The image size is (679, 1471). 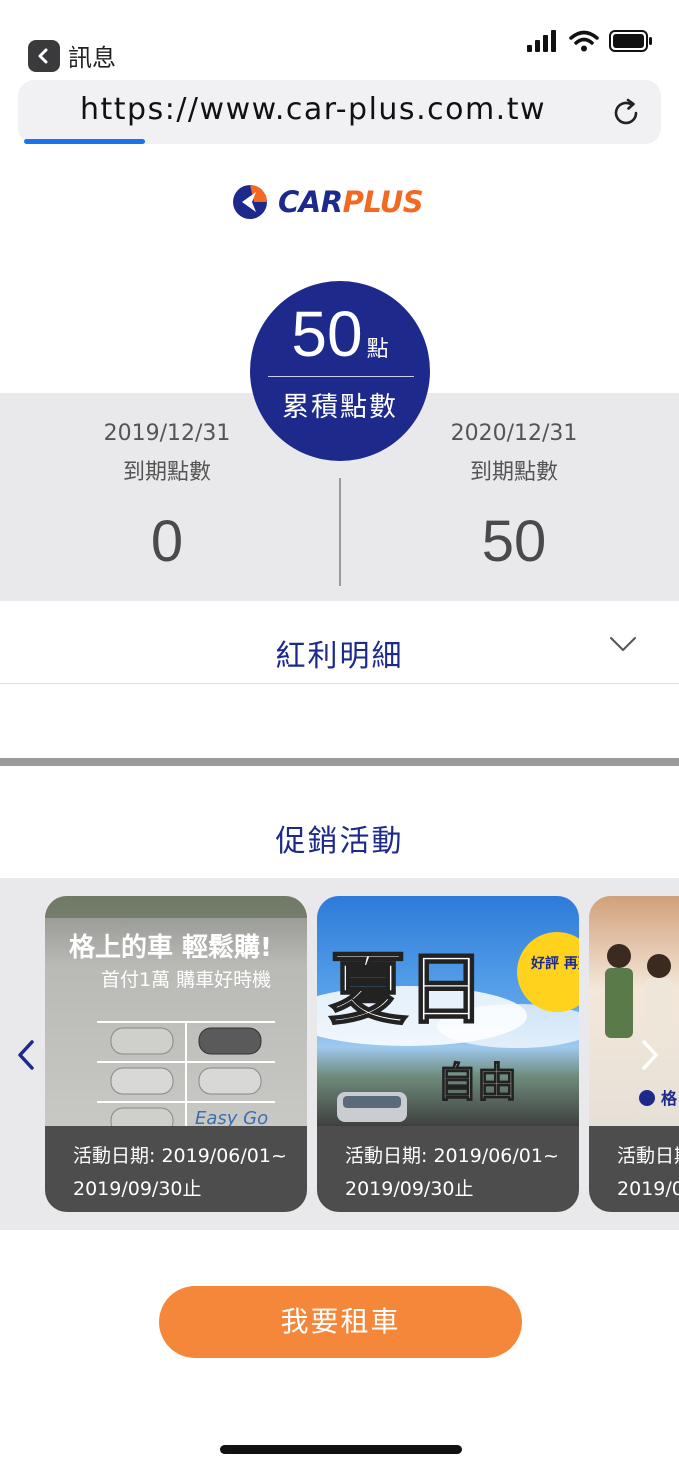 I want to click on bonus-detail-toggle: 紅利明細, so click(x=339, y=642).